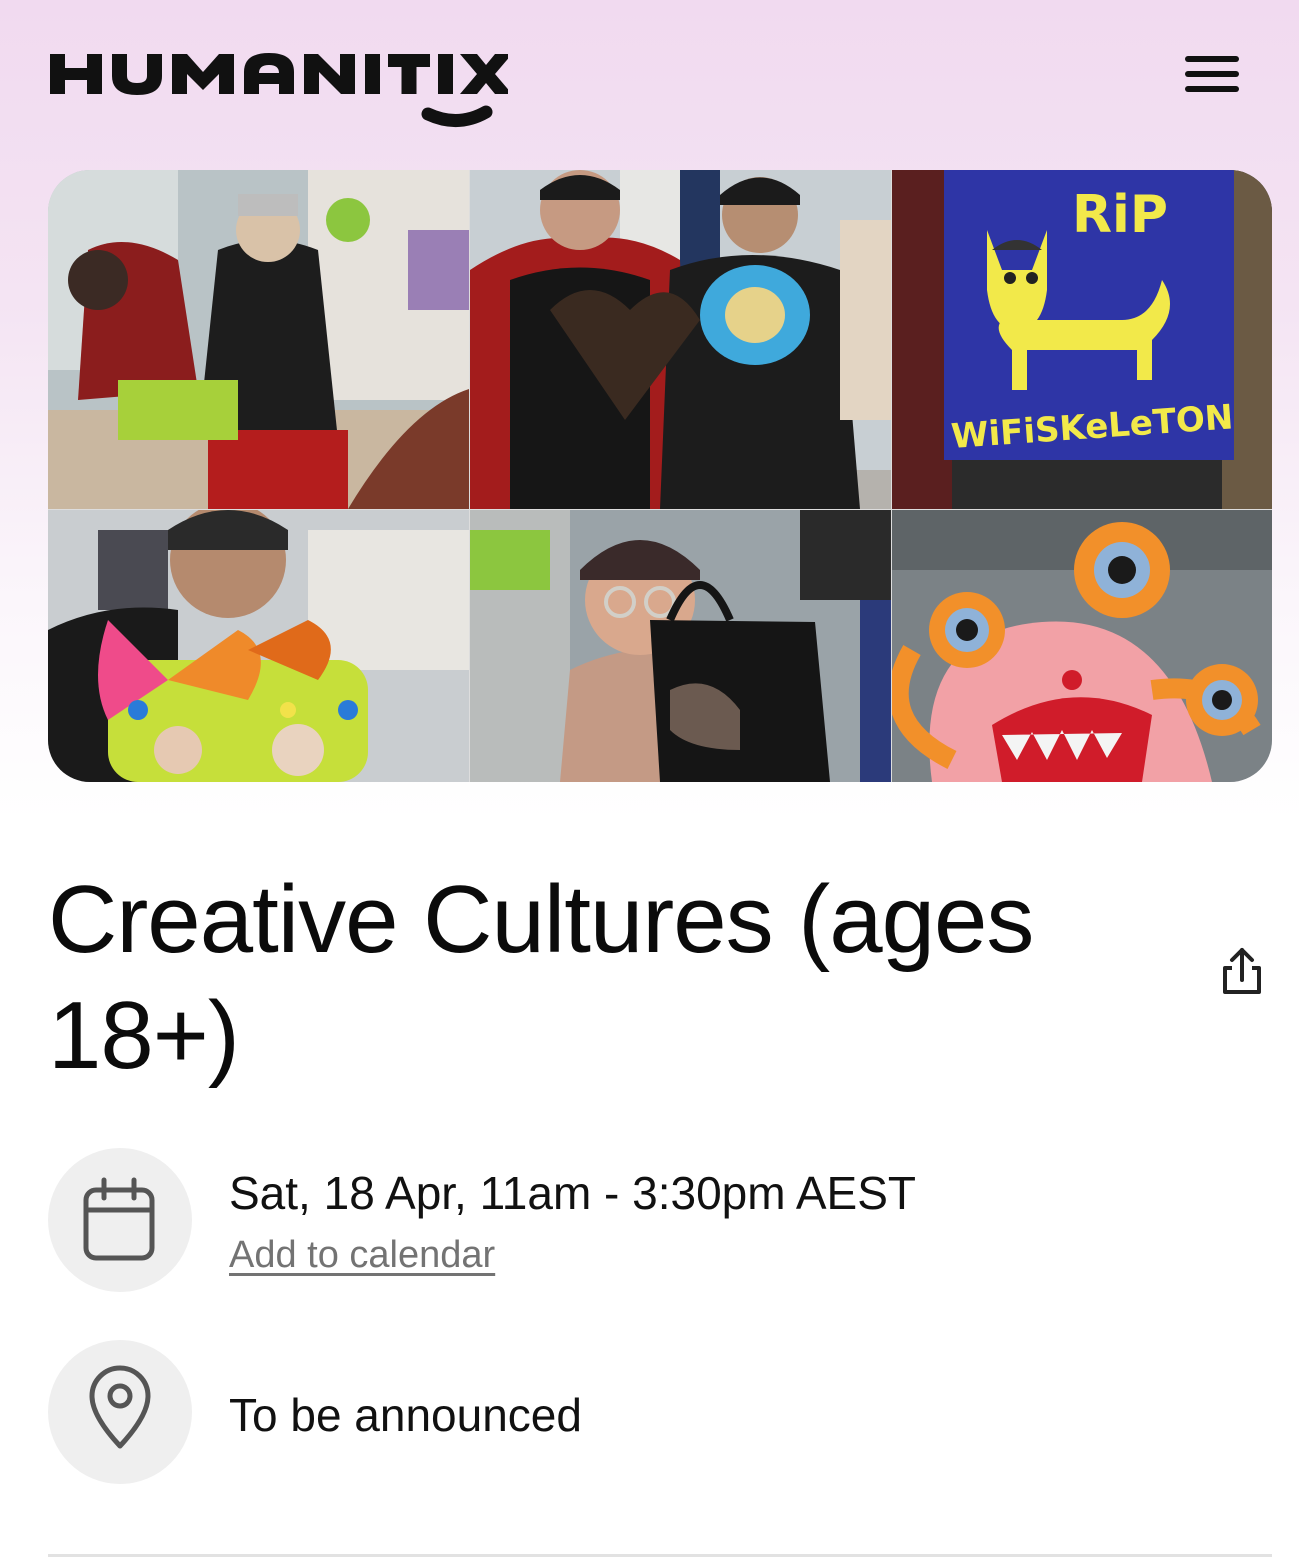 The height and width of the screenshot is (1560, 1299). Describe the element at coordinates (362, 1255) in the screenshot. I see `add-to-calendar-link: Add to calendar` at that location.